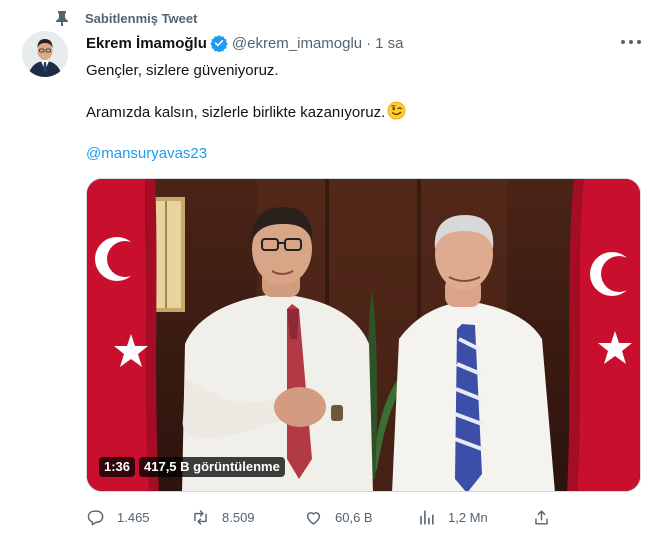 The height and width of the screenshot is (539, 665). What do you see at coordinates (313, 518) in the screenshot?
I see `heart-icon` at bounding box center [313, 518].